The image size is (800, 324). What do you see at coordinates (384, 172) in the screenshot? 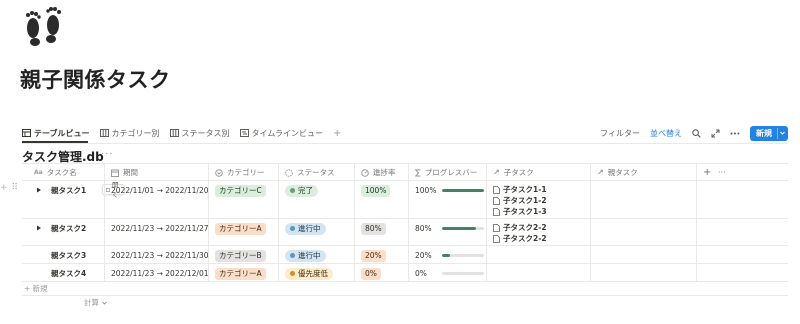
I see `column-label: 進捗率` at bounding box center [384, 172].